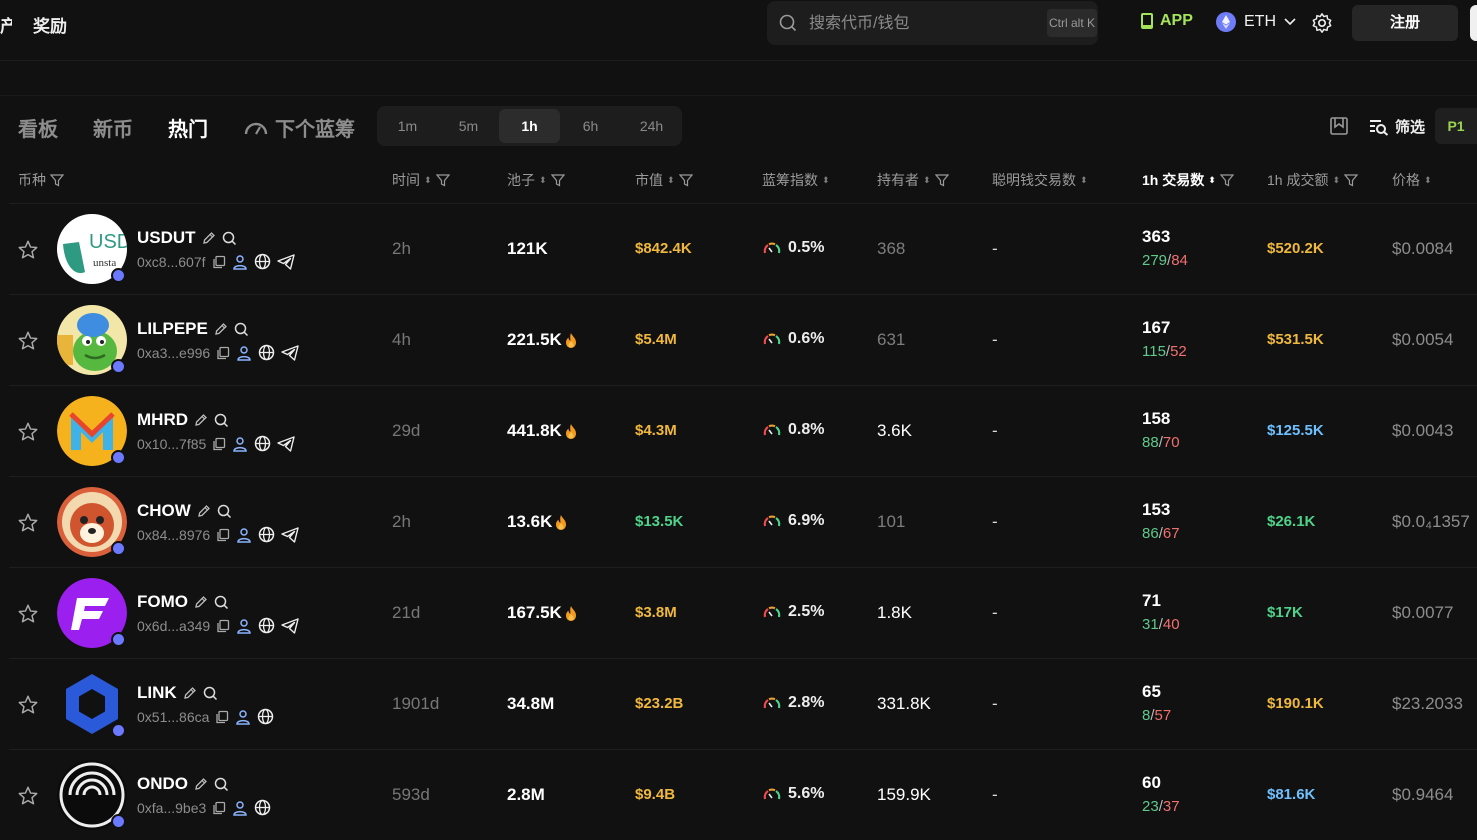 The width and height of the screenshot is (1477, 840). Describe the element at coordinates (162, 602) in the screenshot. I see `token-symbol: FOMO` at that location.